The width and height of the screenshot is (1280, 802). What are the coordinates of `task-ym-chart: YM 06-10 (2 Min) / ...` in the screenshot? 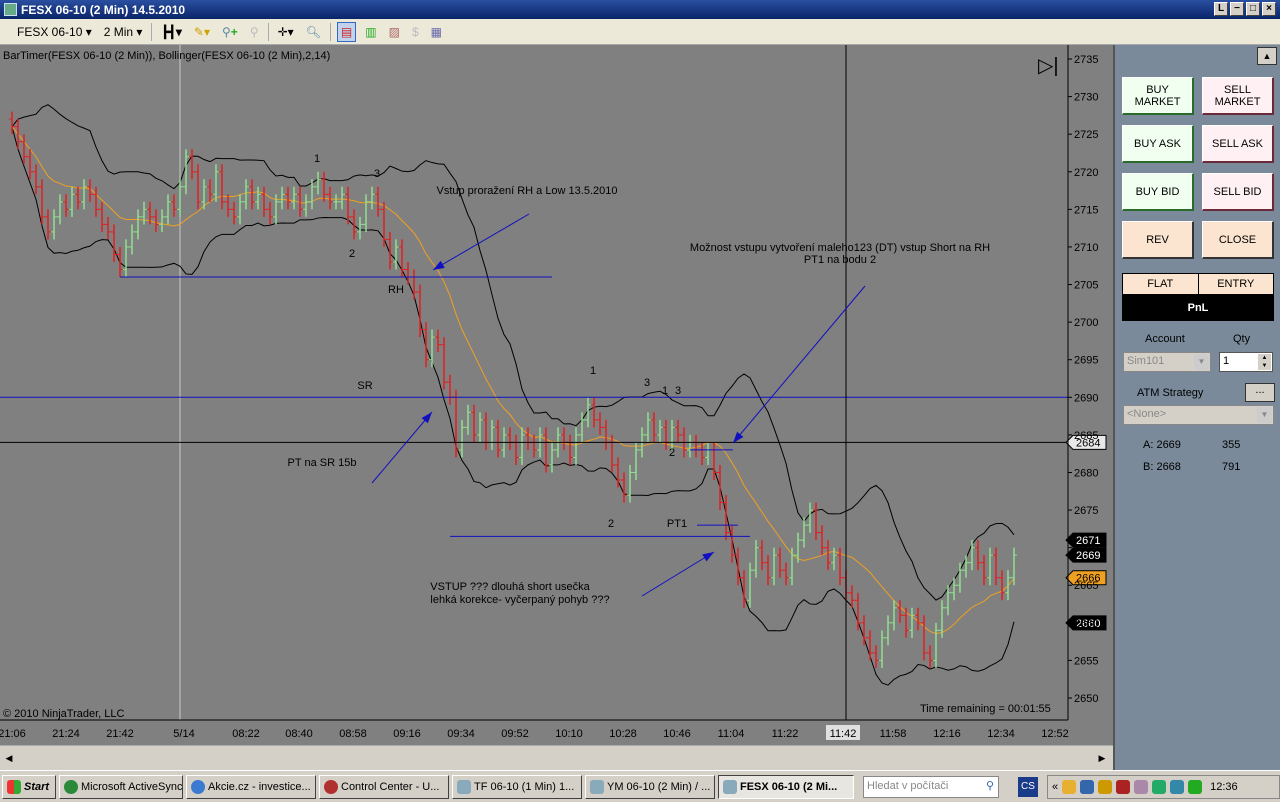 It's located at (650, 786).